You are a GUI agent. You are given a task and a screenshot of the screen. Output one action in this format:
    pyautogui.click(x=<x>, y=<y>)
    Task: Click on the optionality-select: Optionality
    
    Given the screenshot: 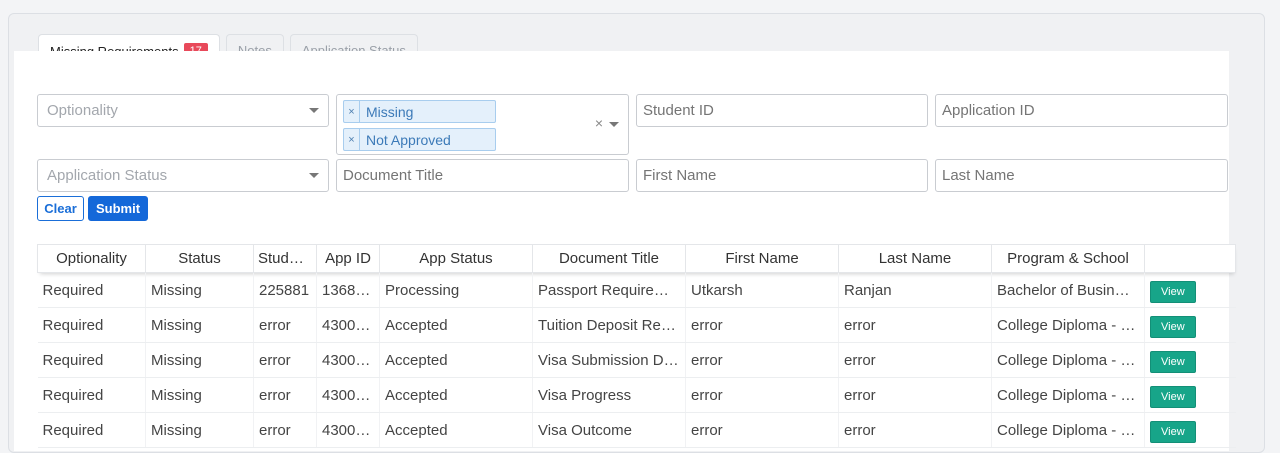 What is the action you would take?
    pyautogui.click(x=183, y=110)
    